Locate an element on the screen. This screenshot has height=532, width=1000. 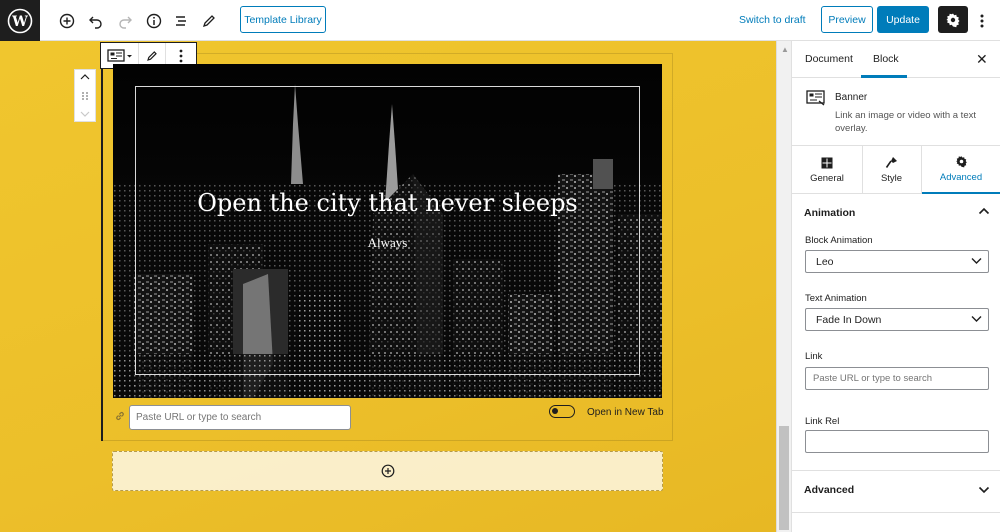
tab-style-label: Style is located at coordinates (891, 178).